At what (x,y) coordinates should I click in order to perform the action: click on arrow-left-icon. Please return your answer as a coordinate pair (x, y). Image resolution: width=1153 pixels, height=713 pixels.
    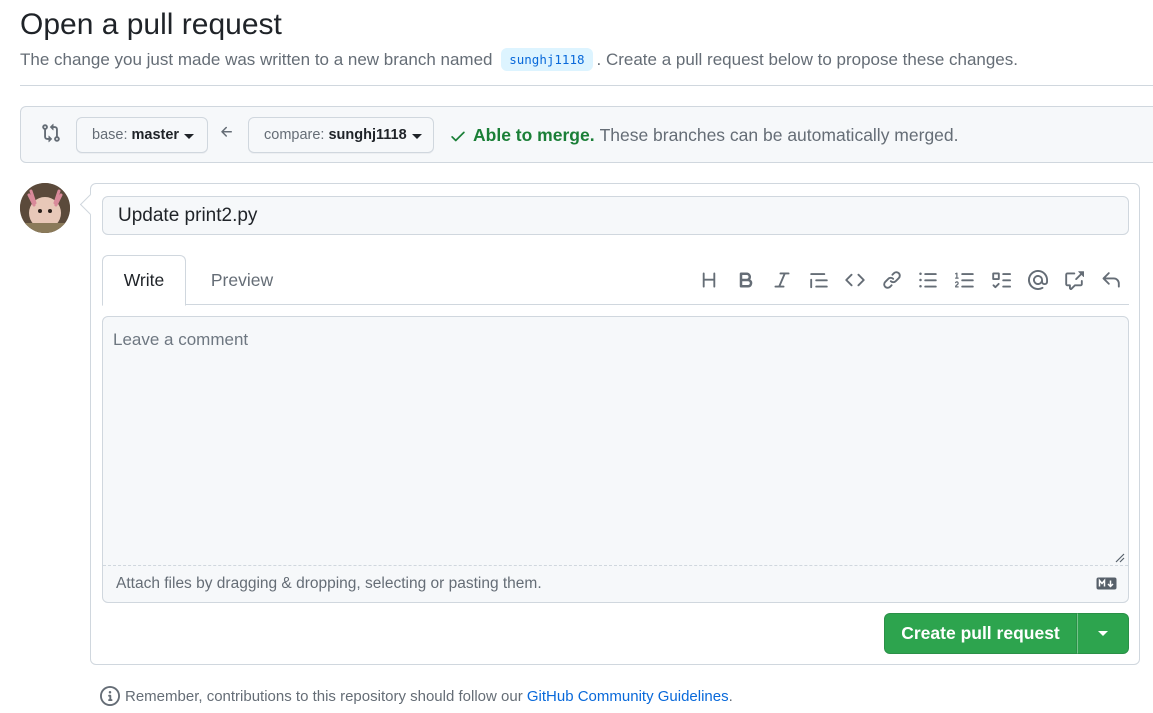
    Looking at the image, I should click on (226, 131).